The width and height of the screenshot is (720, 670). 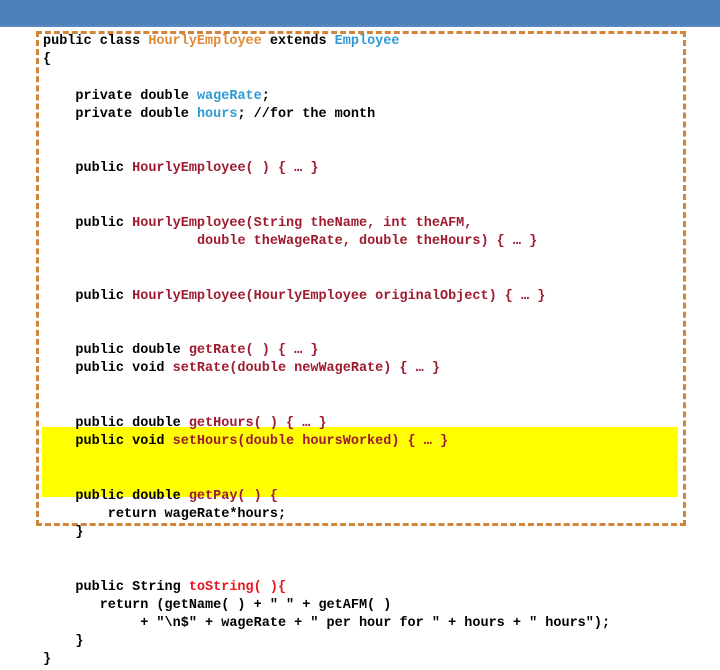 What do you see at coordinates (116, 587) in the screenshot?
I see `code-token: public String` at bounding box center [116, 587].